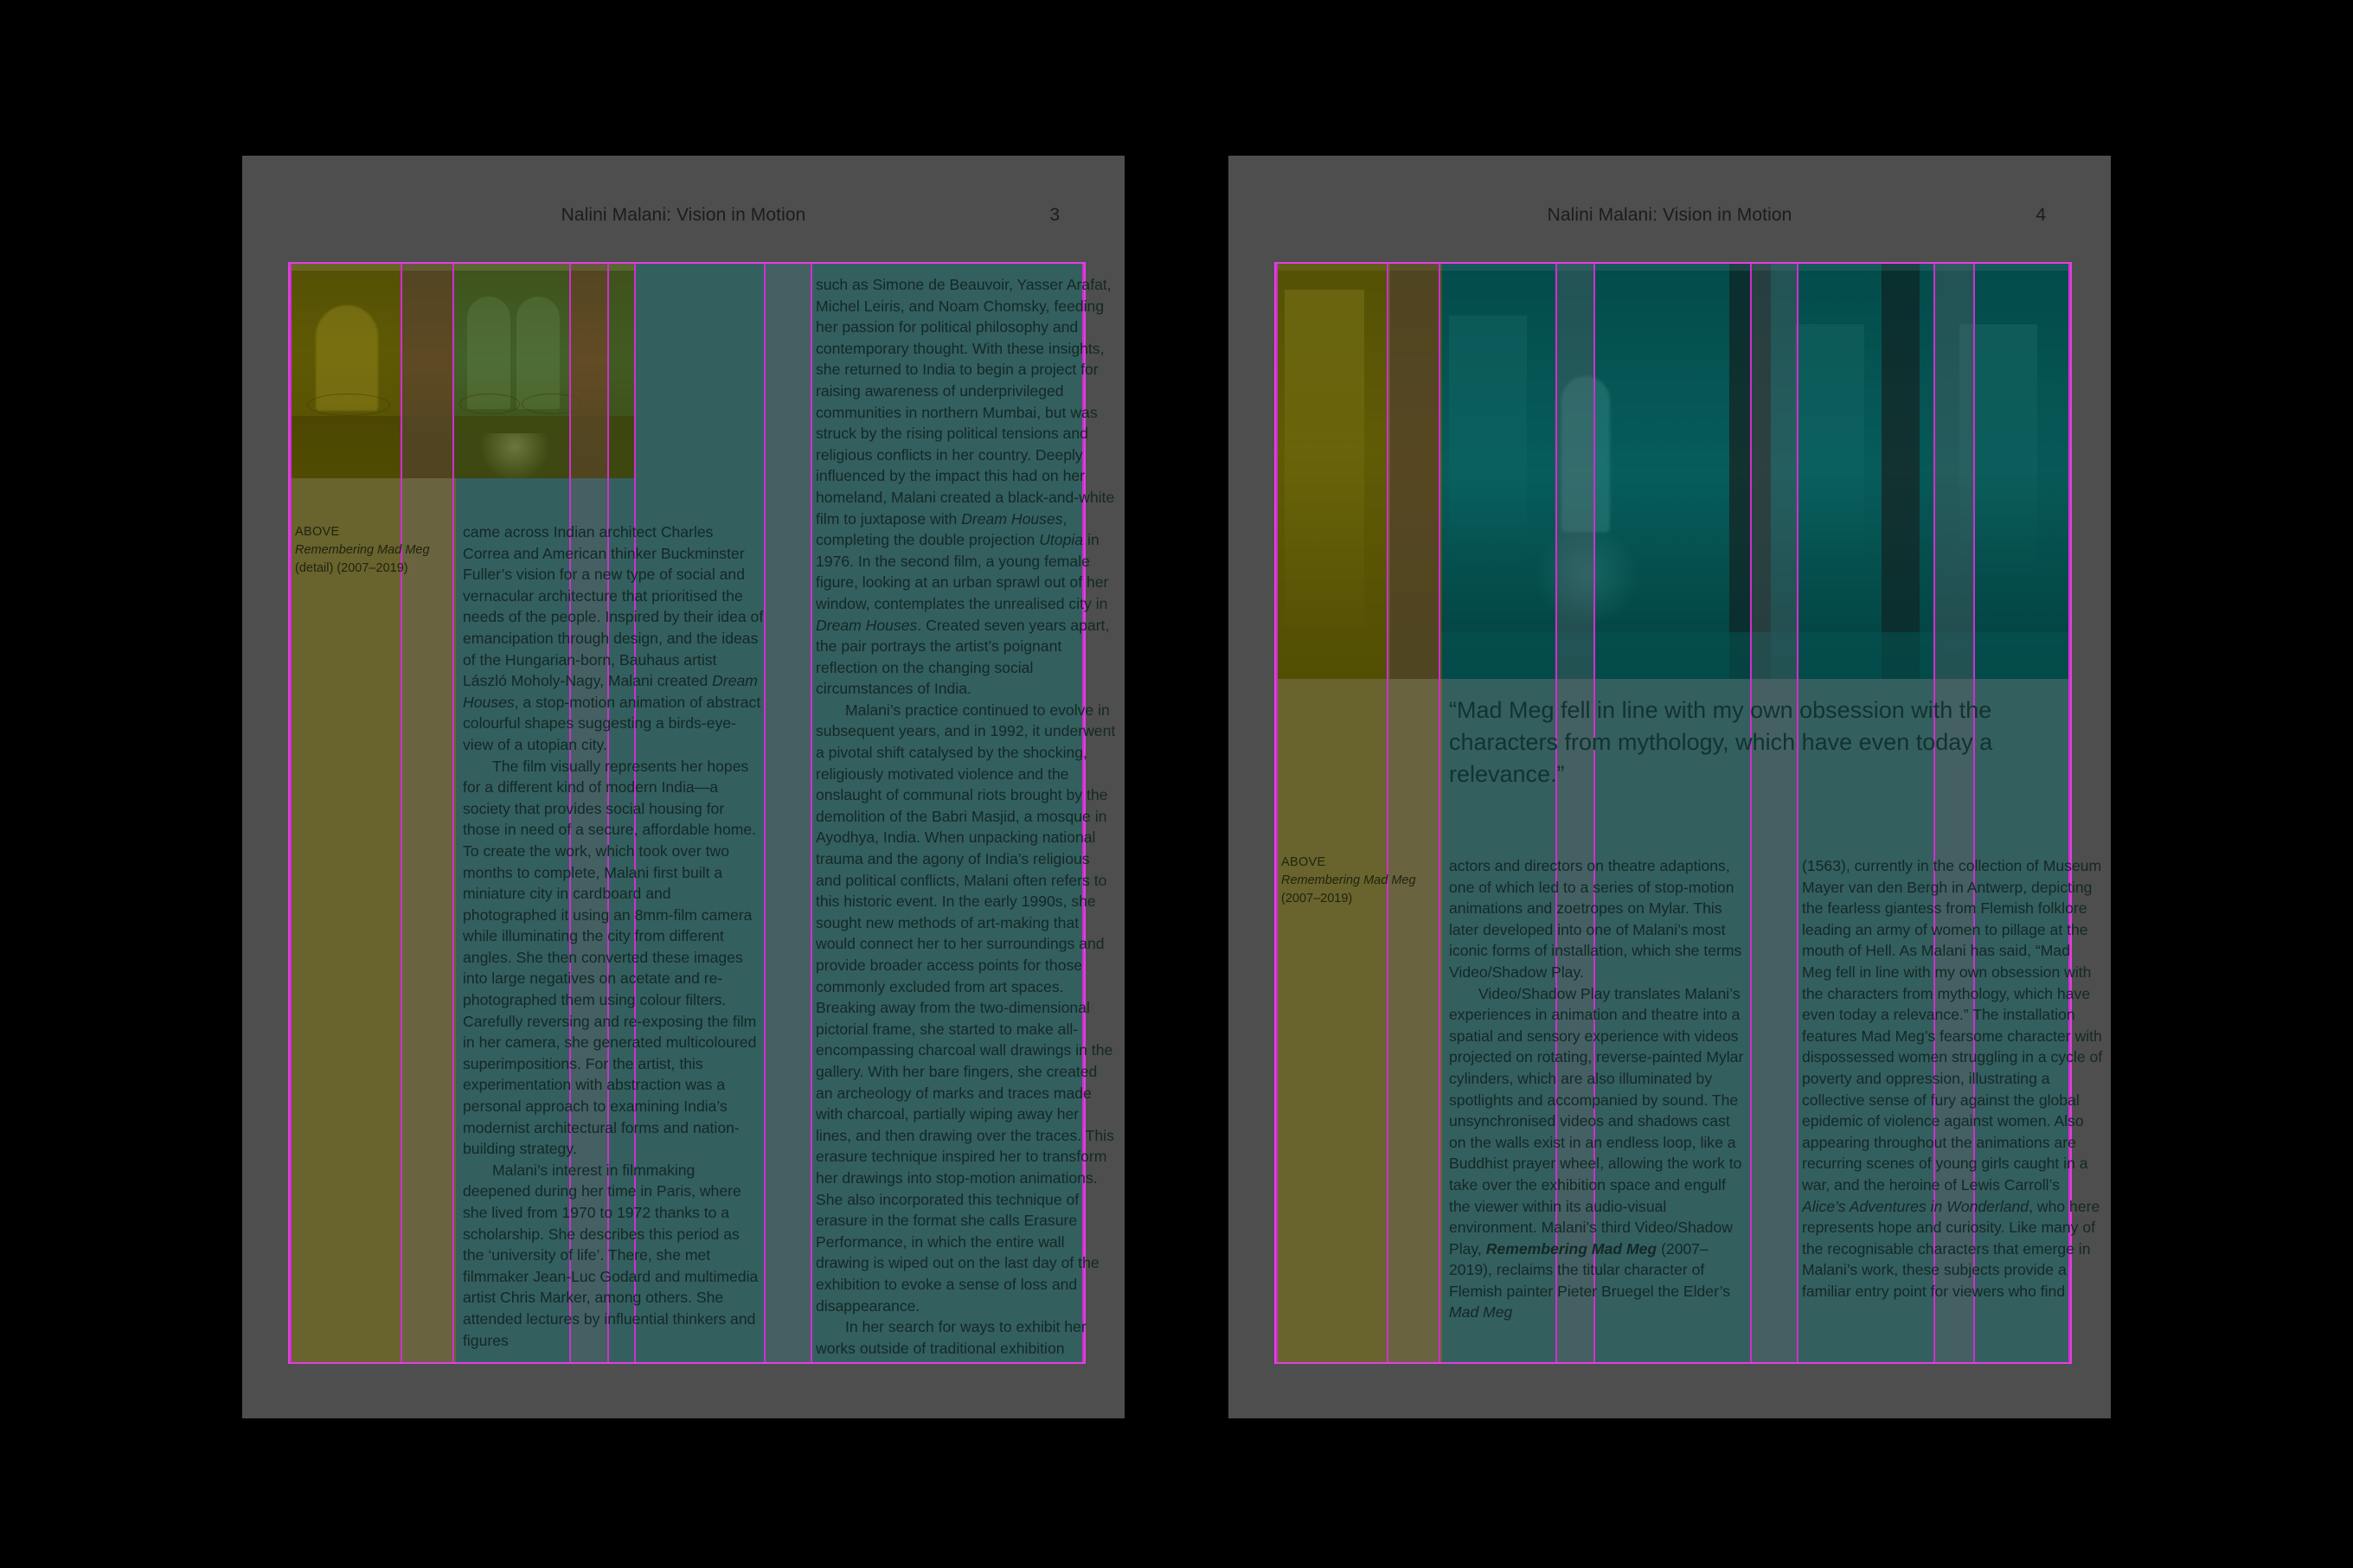 Image resolution: width=2353 pixels, height=1568 pixels. Describe the element at coordinates (2041, 215) in the screenshot. I see `page-folio-number: 4` at that location.